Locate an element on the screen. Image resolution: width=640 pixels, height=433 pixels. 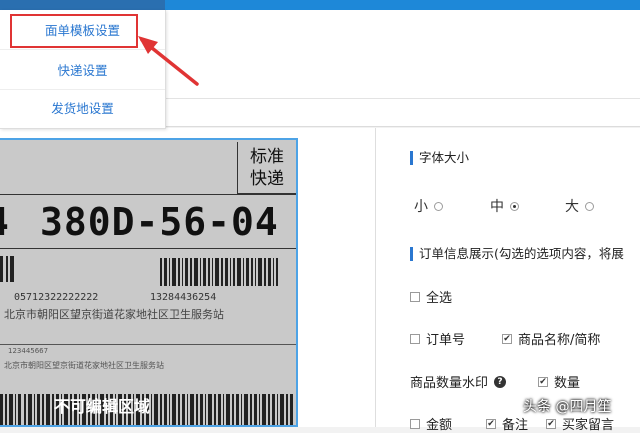
product-name-option: ✔ 商品名称/简称 is located at coordinates (551, 338).